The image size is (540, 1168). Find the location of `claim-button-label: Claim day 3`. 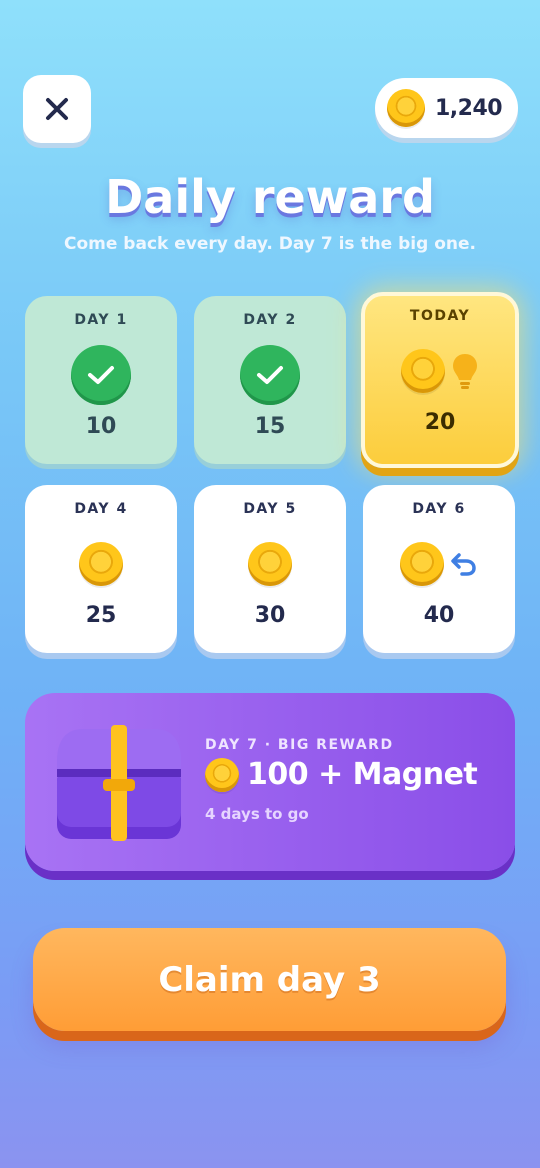

claim-button-label: Claim day 3 is located at coordinates (269, 979).